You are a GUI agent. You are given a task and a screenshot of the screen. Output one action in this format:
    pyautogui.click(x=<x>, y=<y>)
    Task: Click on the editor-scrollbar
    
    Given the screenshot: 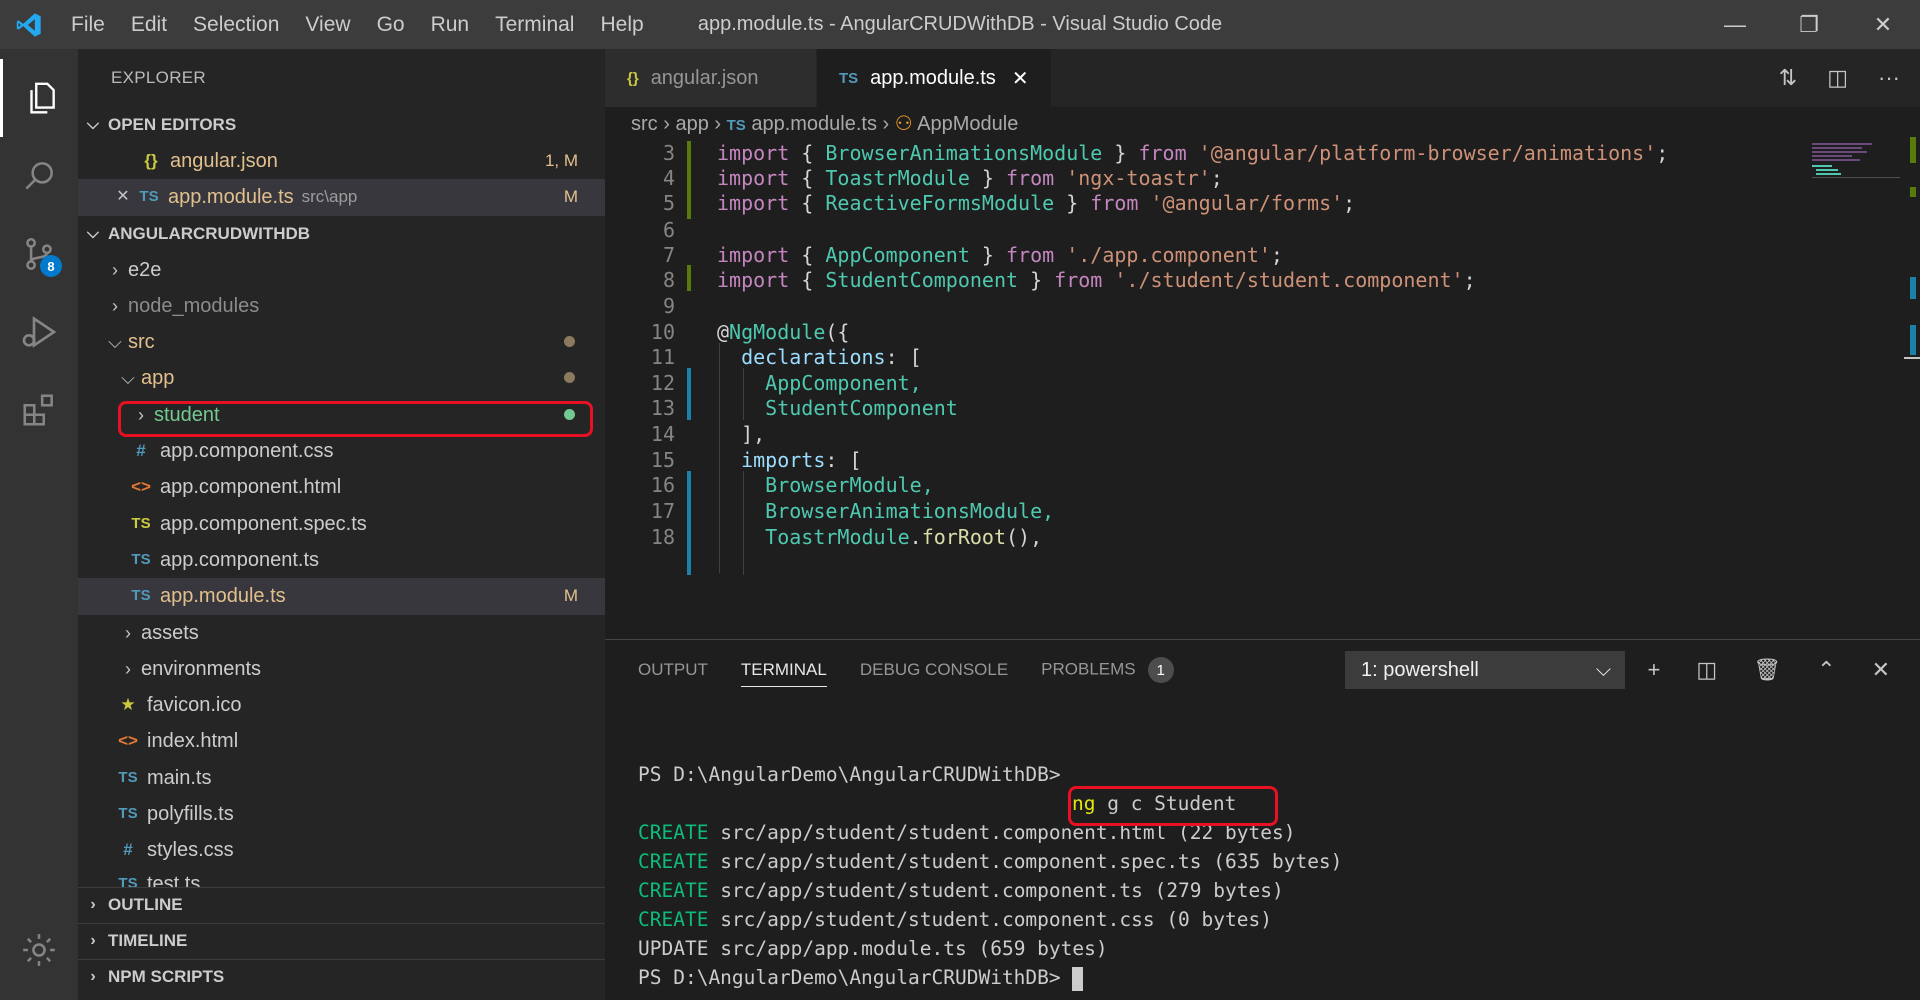 What is the action you would take?
    pyautogui.click(x=1912, y=373)
    